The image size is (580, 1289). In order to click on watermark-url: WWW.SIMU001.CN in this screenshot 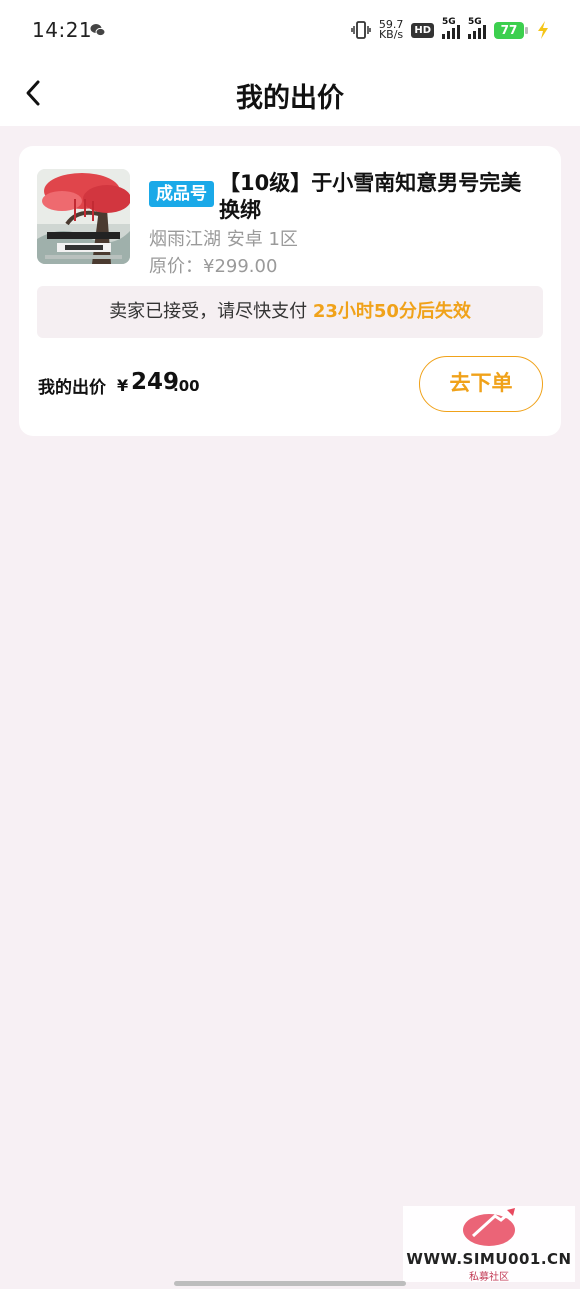, I will do `click(489, 1259)`.